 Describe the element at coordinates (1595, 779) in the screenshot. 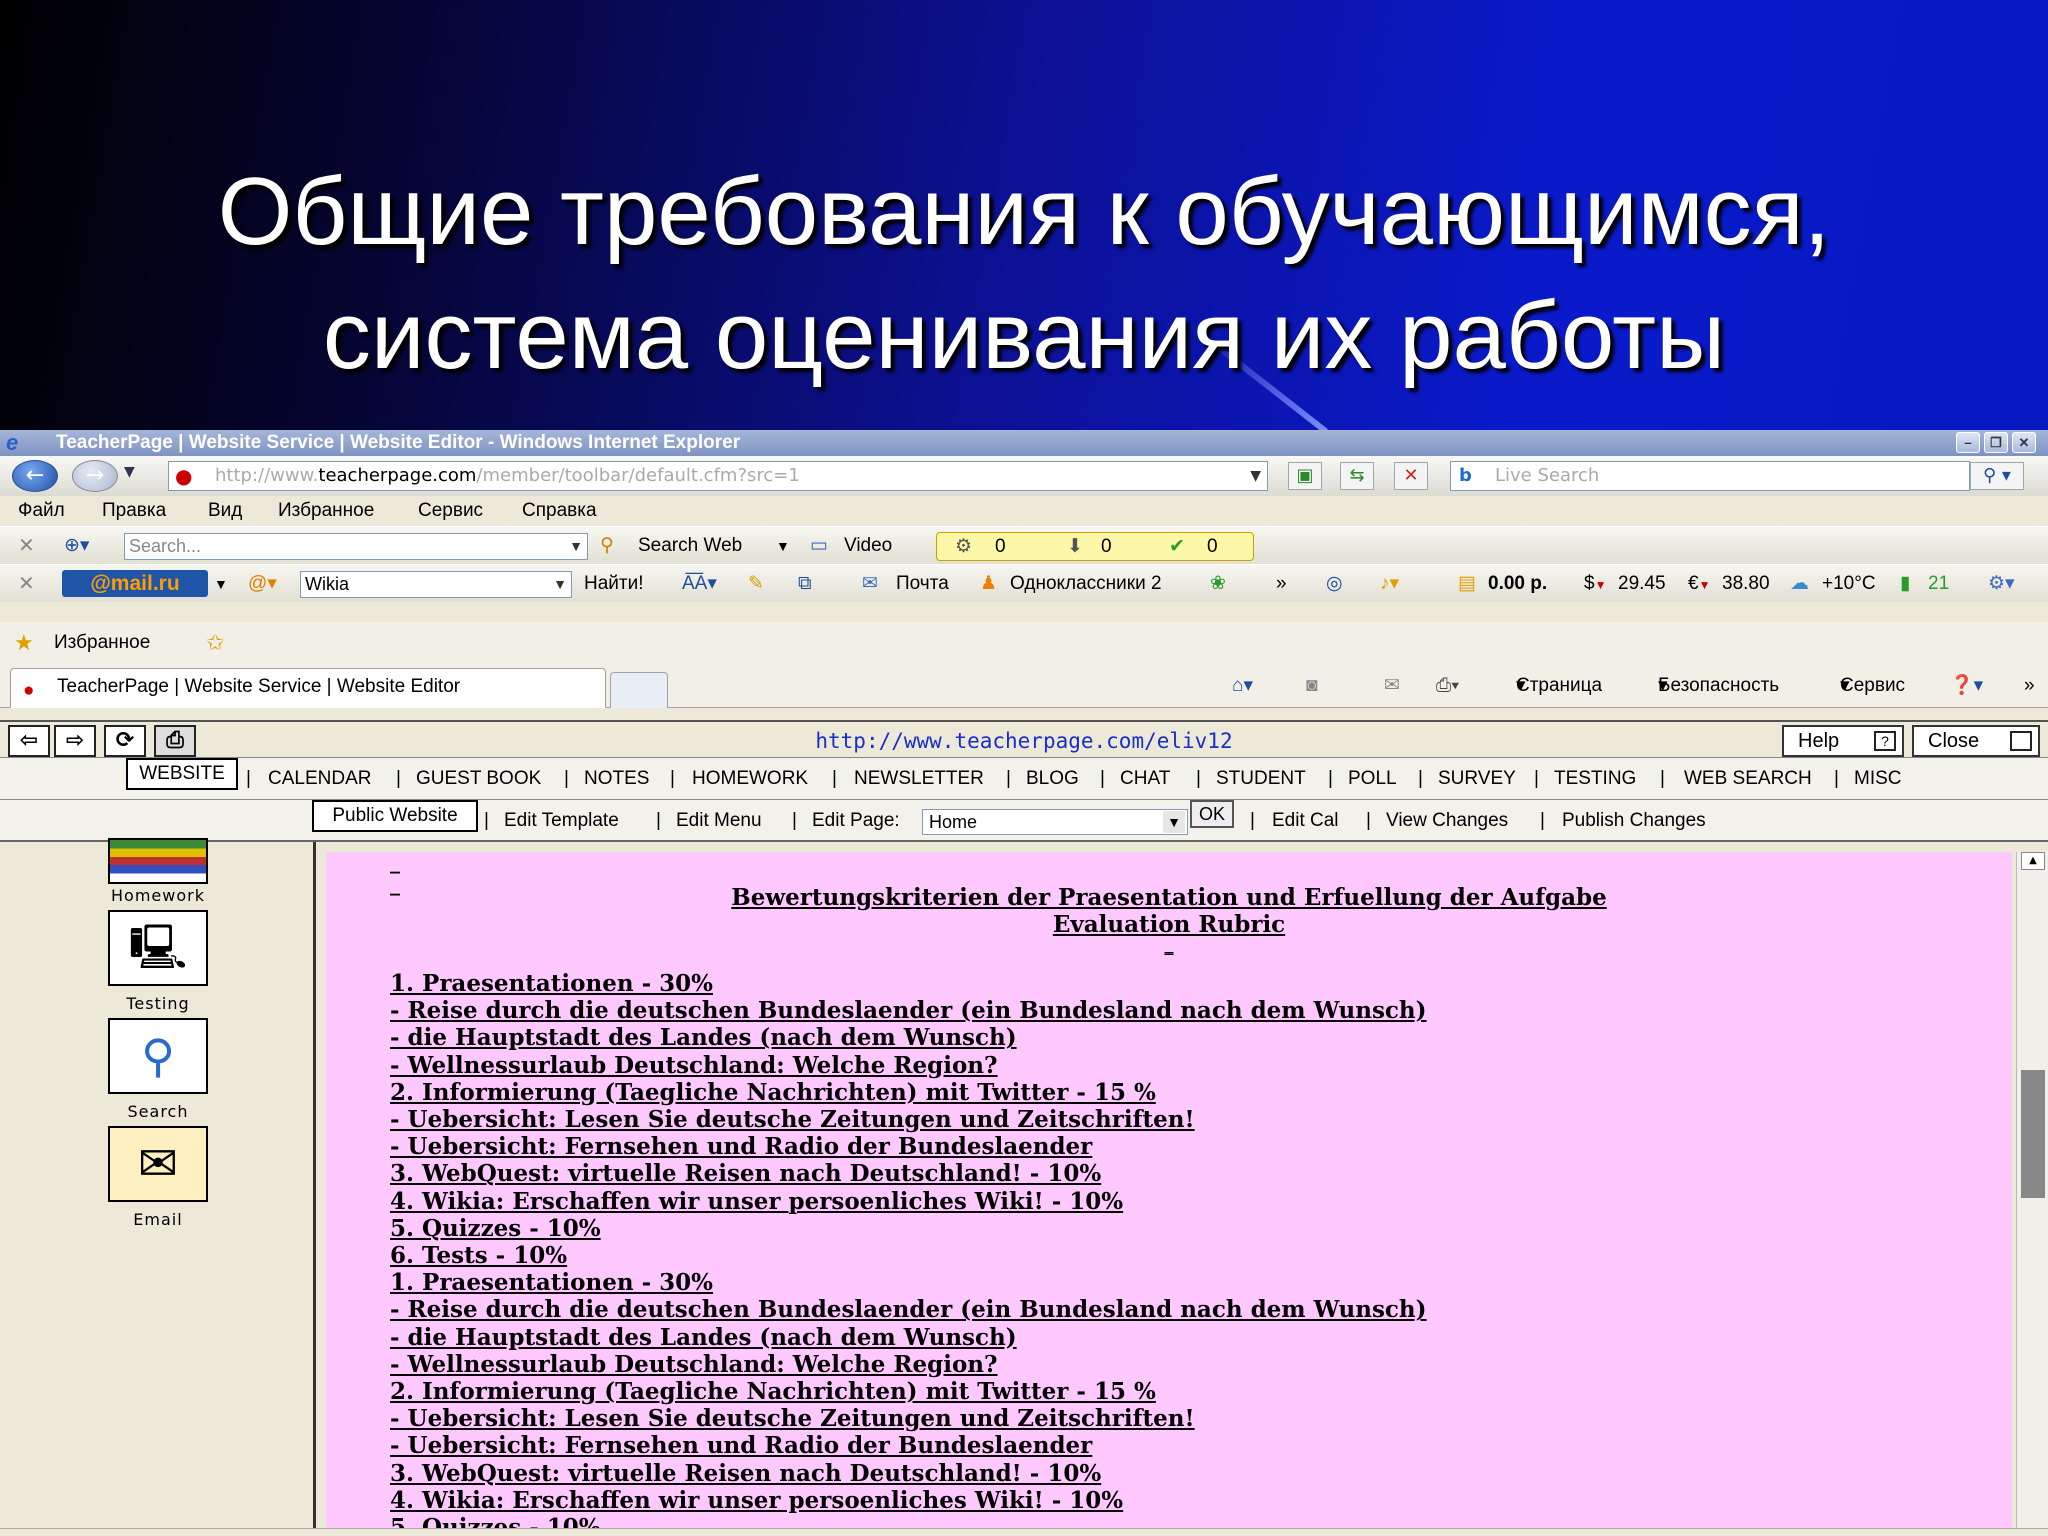

I see `menu-testing: TESTING` at that location.